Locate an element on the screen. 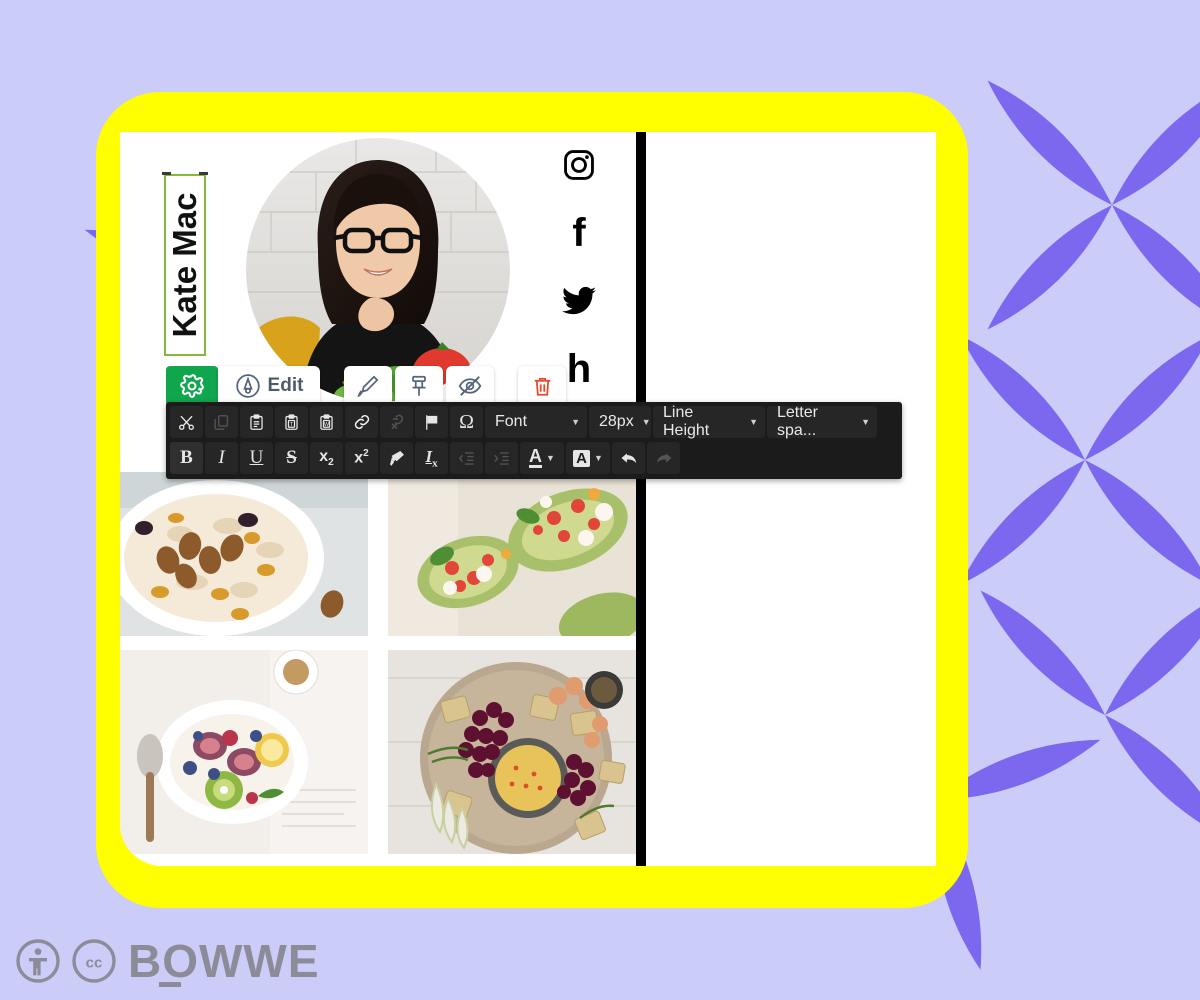 This screenshot has height=1000, width=1200. creative-commons-icon: cc is located at coordinates (94, 961).